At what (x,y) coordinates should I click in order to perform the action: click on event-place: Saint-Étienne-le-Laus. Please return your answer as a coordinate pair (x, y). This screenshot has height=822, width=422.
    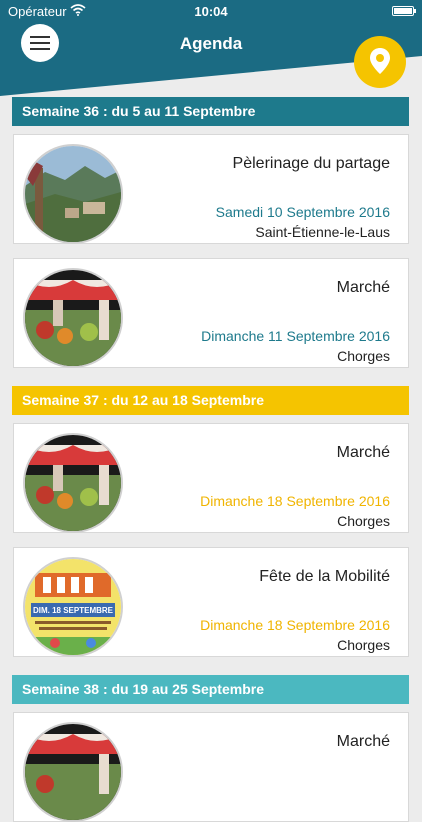
    Looking at the image, I should click on (322, 232).